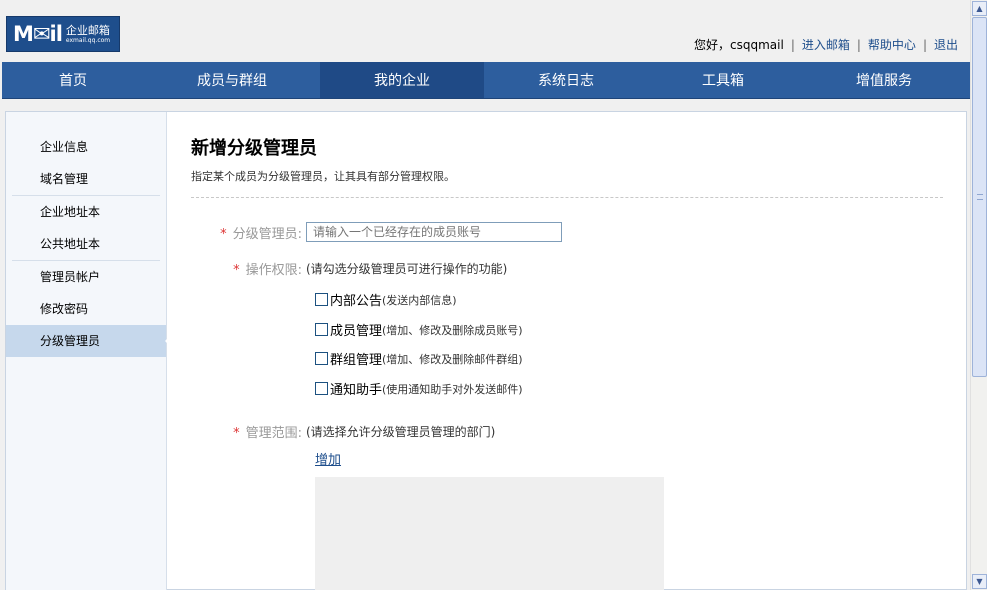  I want to click on sidebar-item-sub-admin: 分级管理员, so click(89, 341).